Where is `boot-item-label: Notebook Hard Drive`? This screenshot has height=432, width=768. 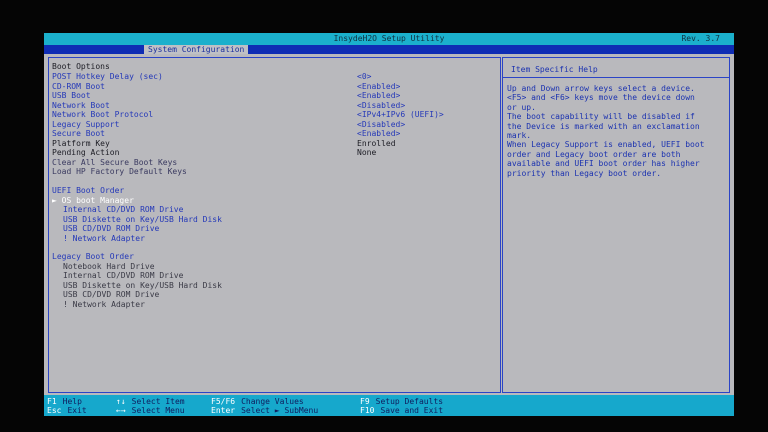 boot-item-label: Notebook Hard Drive is located at coordinates (109, 266).